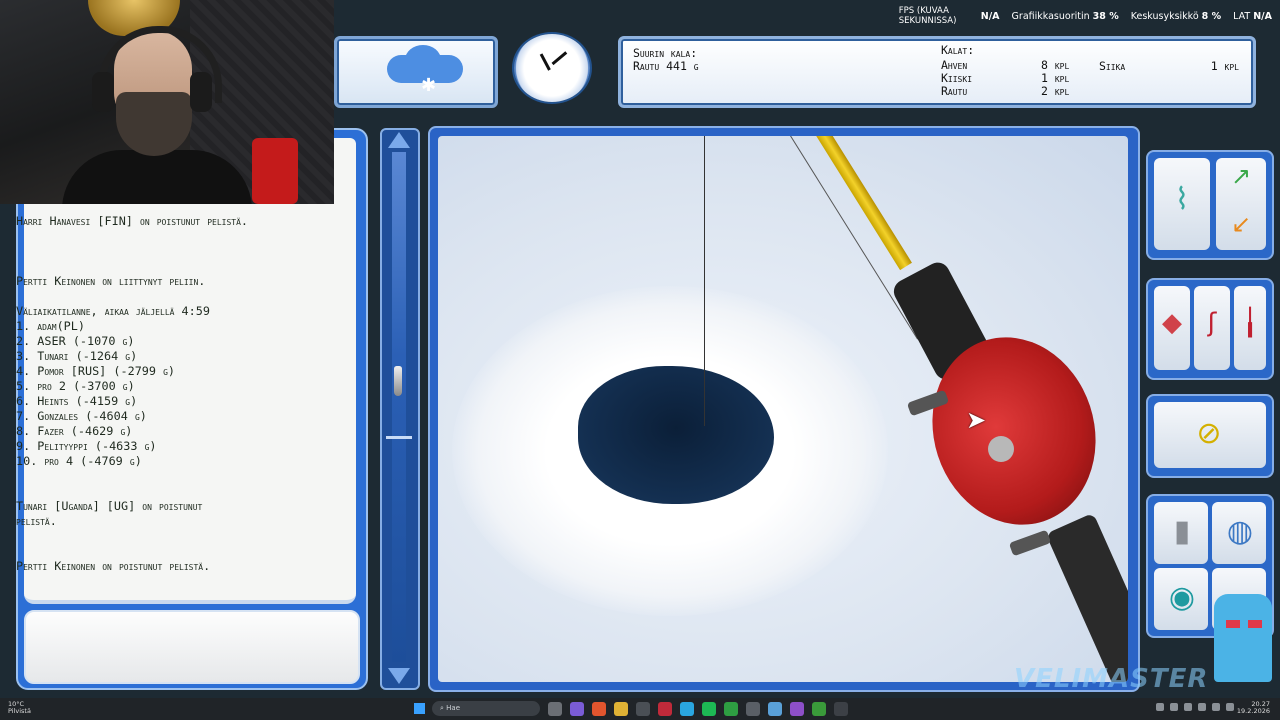 This screenshot has width=1280, height=720. I want to click on store-icon, so click(643, 709).